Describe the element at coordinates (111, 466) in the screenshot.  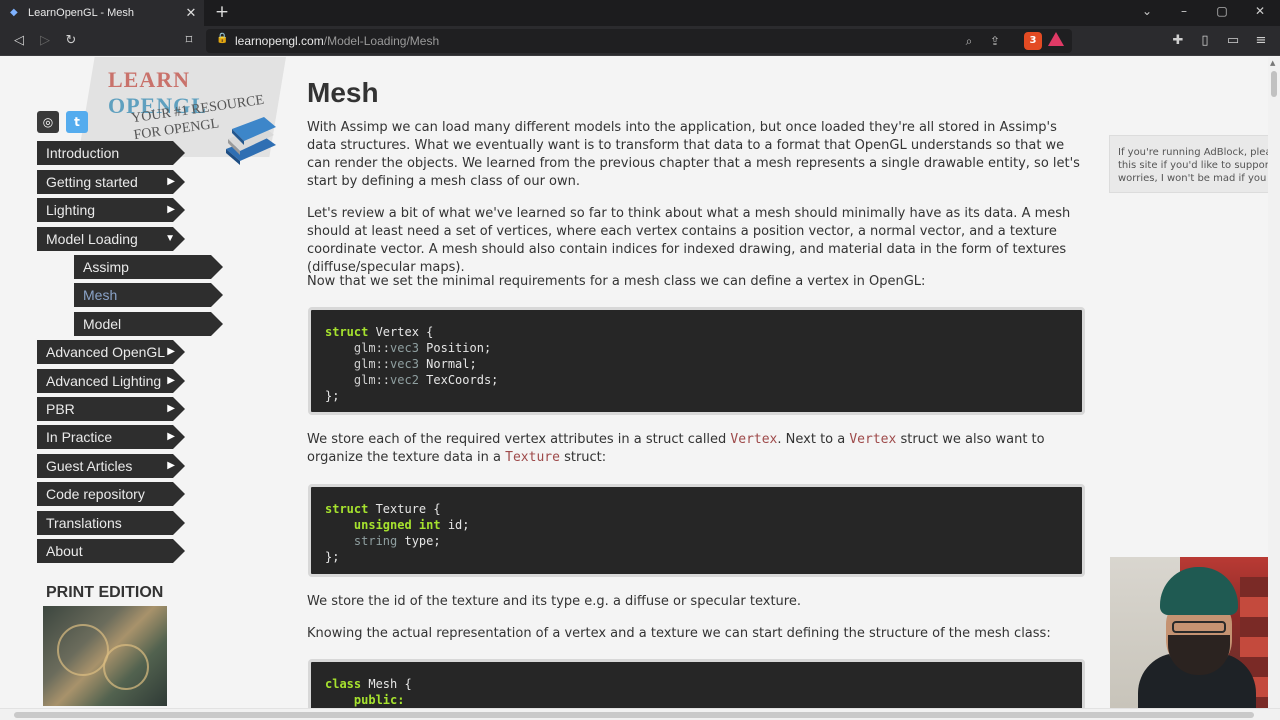
I see `nav-guest-articles: Guest Articles ▶` at that location.